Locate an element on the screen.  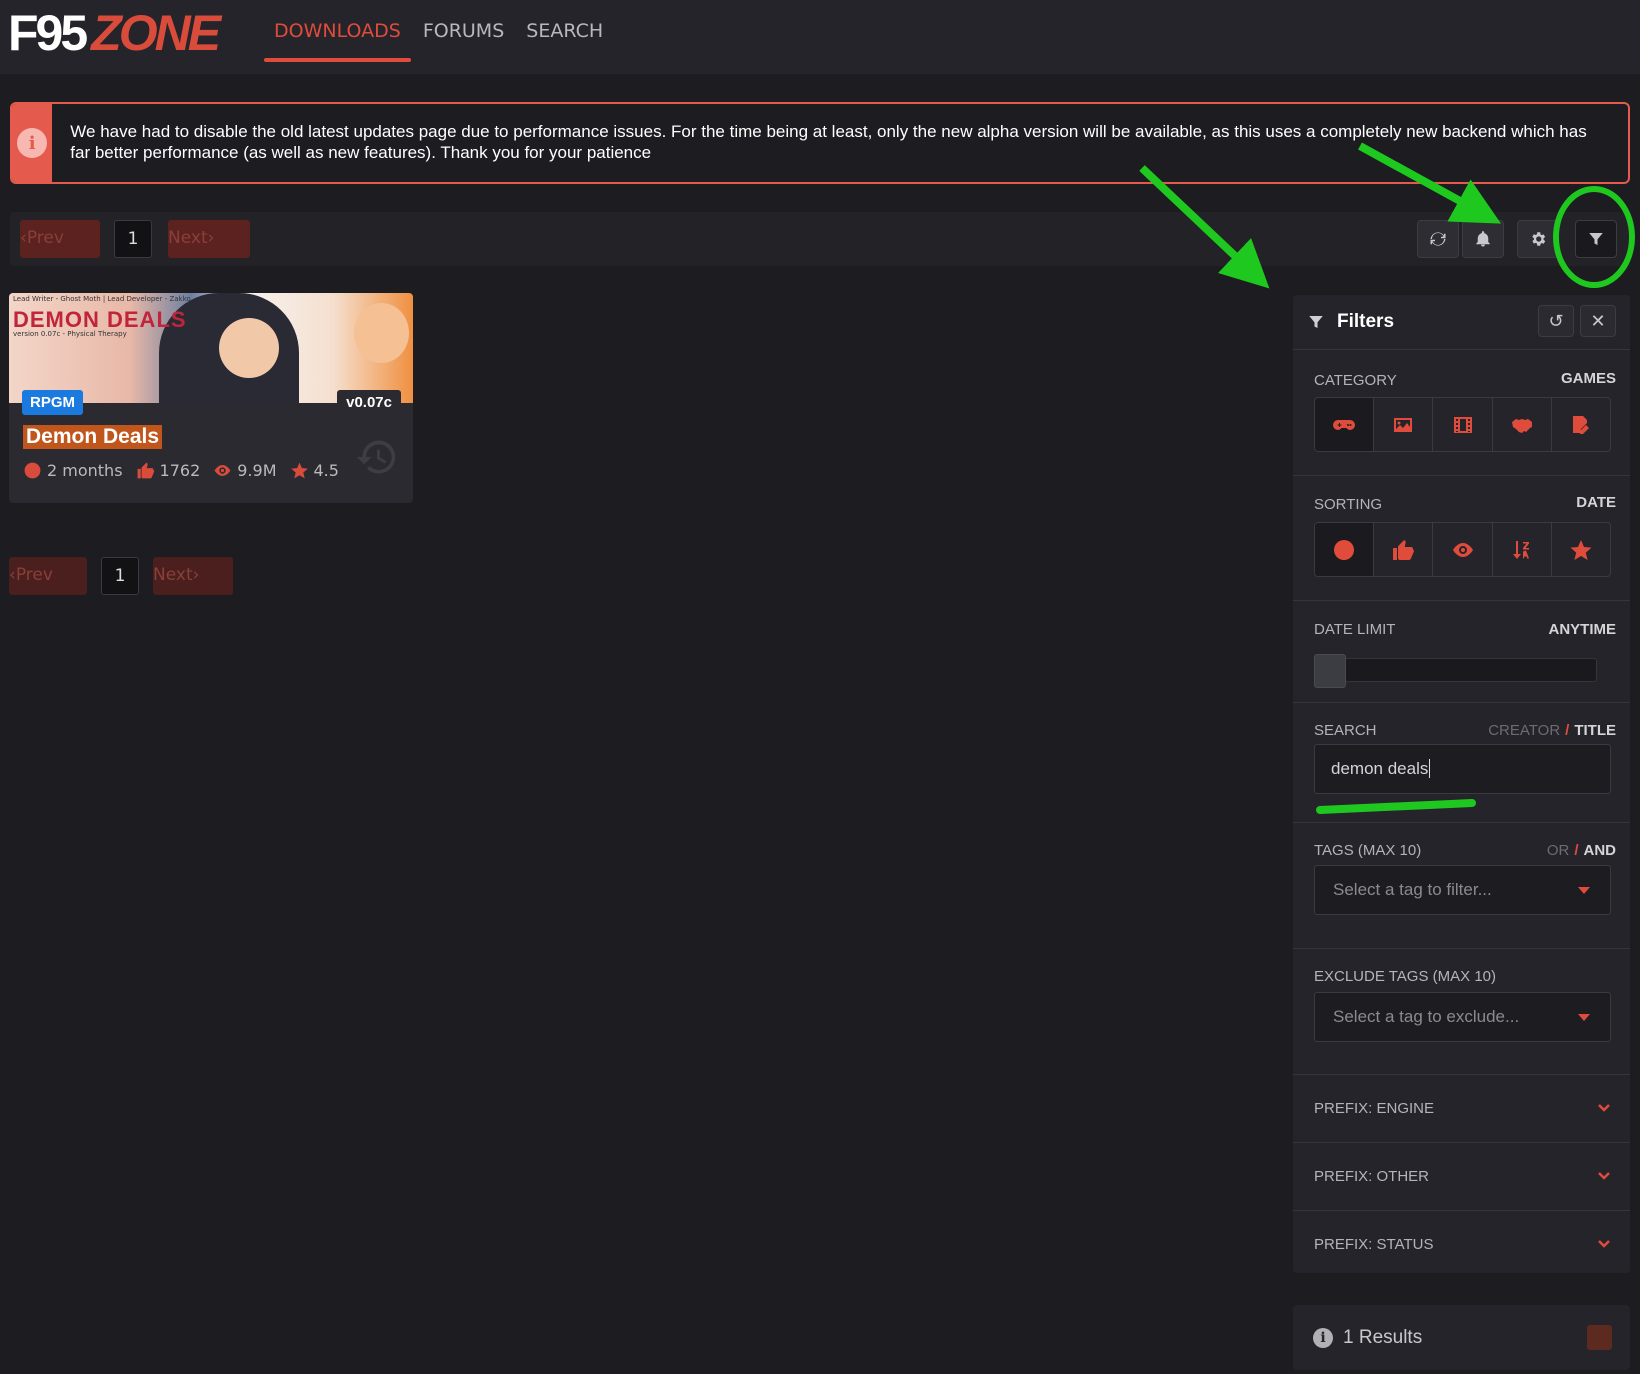
sort-likes-button is located at coordinates (1404, 549).